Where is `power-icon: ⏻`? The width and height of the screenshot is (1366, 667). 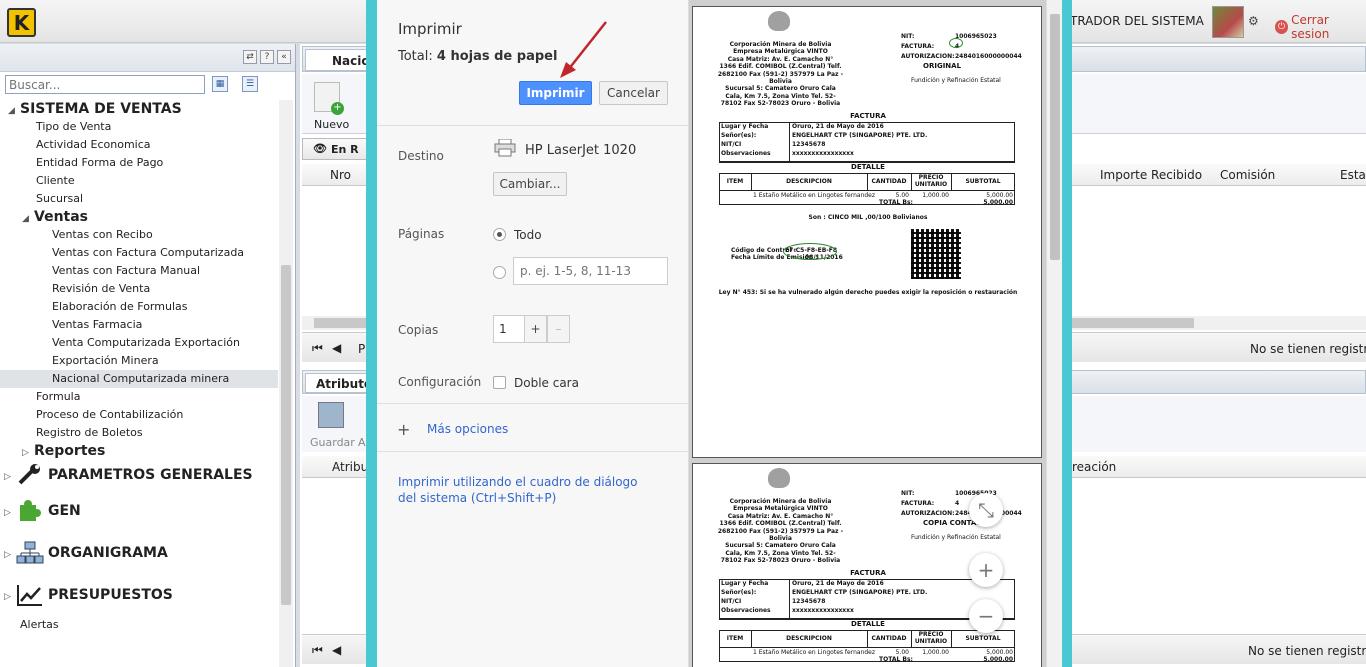
power-icon: ⏻ is located at coordinates (1282, 27).